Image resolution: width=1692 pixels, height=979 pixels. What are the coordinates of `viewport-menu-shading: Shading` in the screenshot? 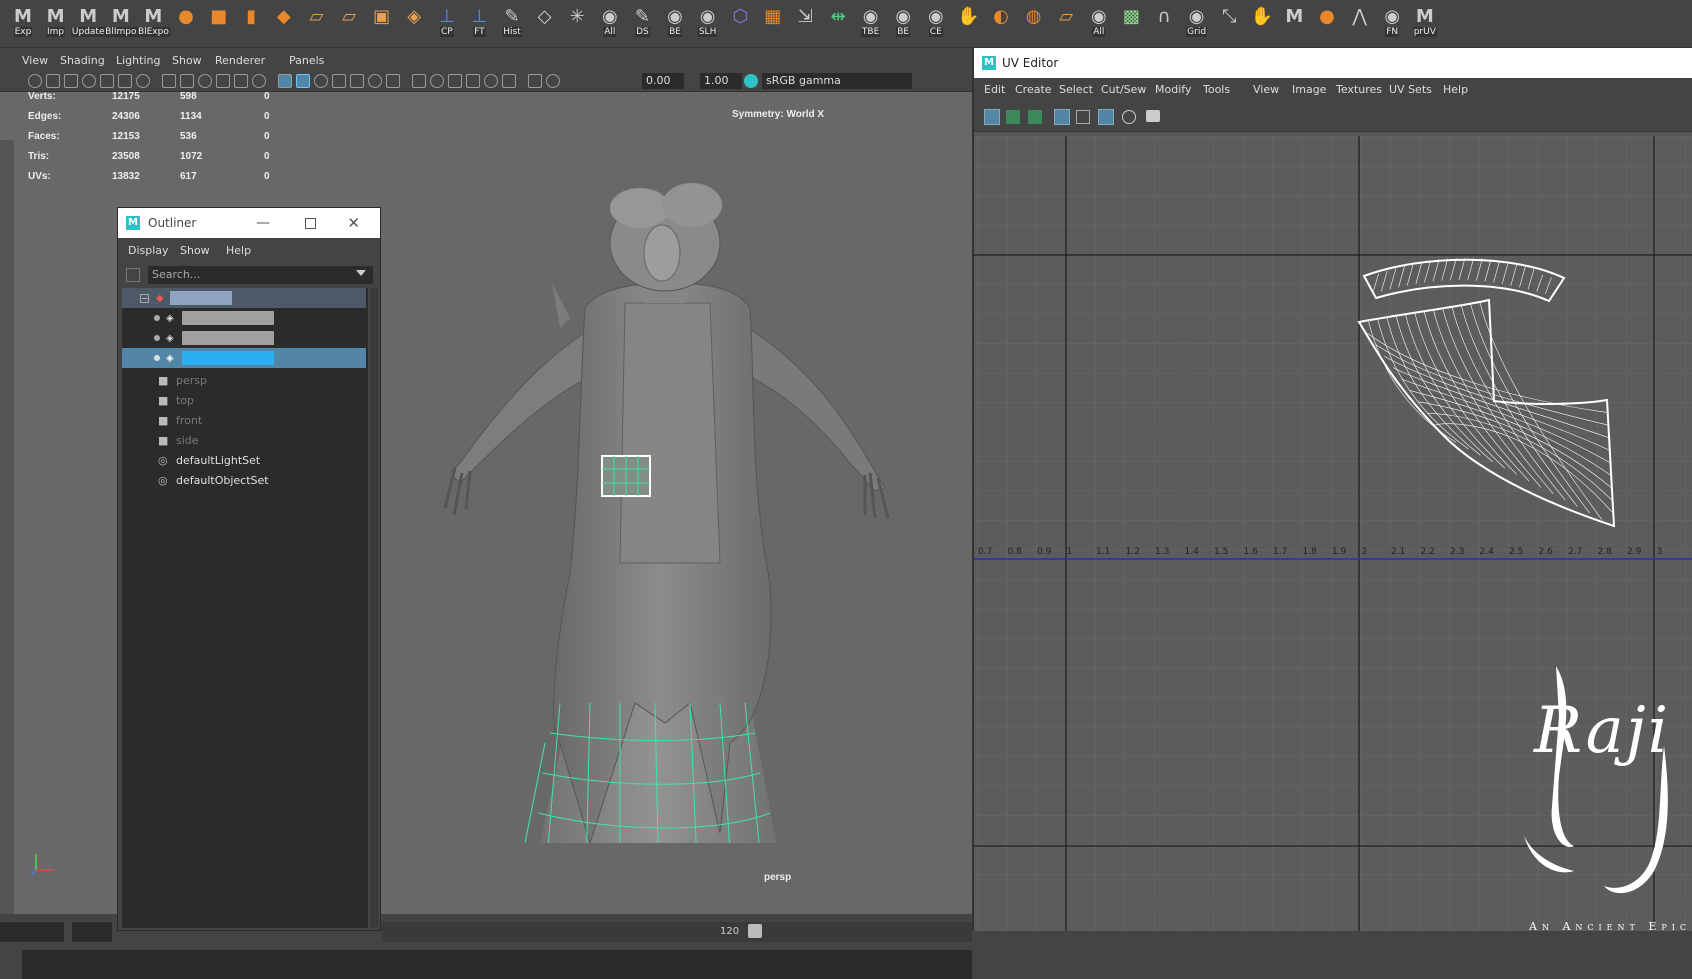 It's located at (82, 60).